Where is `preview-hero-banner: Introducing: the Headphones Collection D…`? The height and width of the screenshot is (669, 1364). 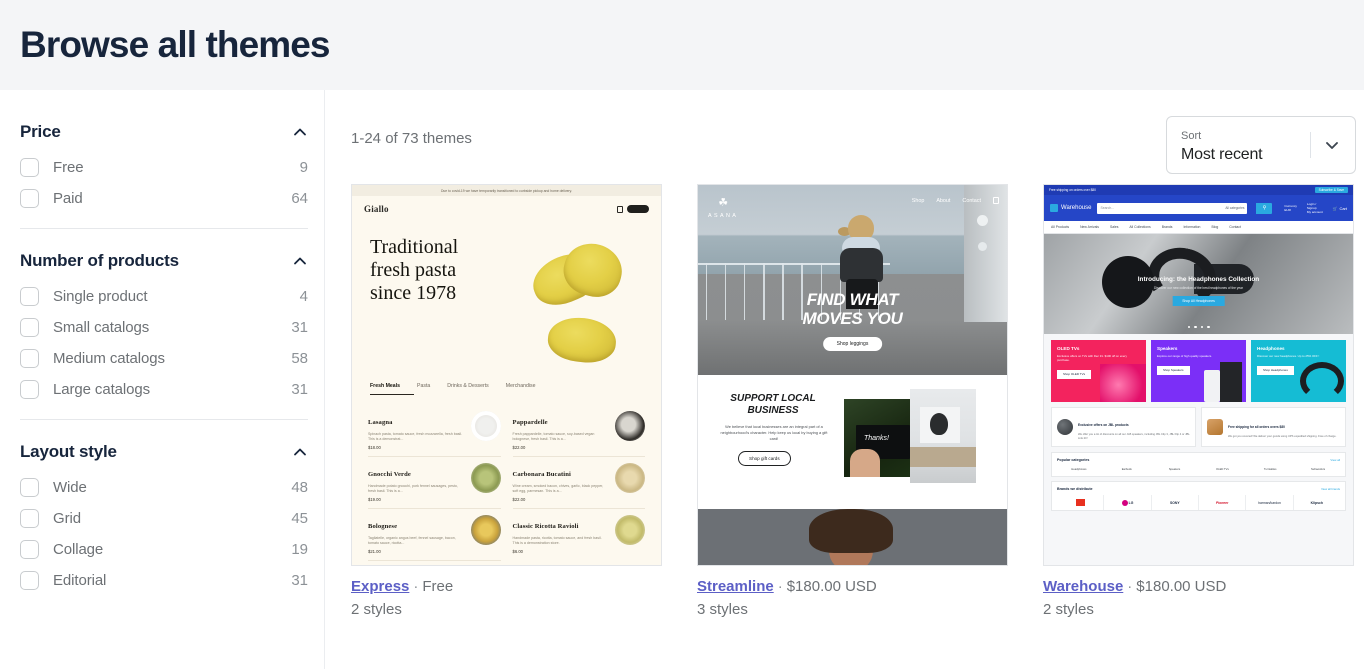 preview-hero-banner: Introducing: the Headphones Collection D… is located at coordinates (1198, 284).